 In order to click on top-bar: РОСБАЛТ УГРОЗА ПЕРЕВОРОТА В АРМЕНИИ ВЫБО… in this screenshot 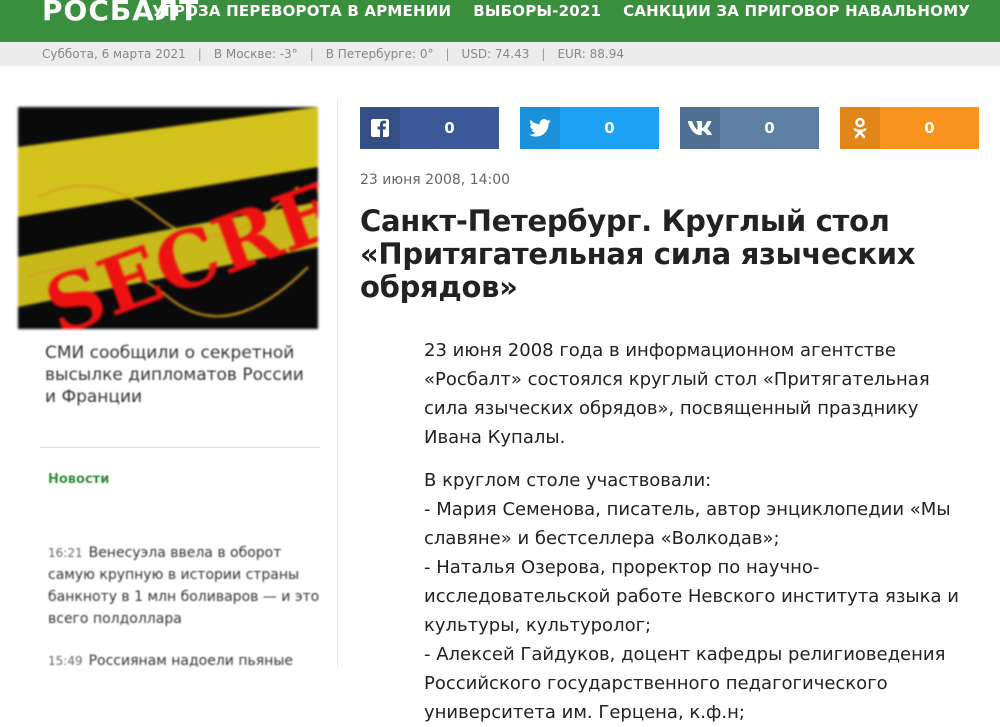, I will do `click(500, 21)`.